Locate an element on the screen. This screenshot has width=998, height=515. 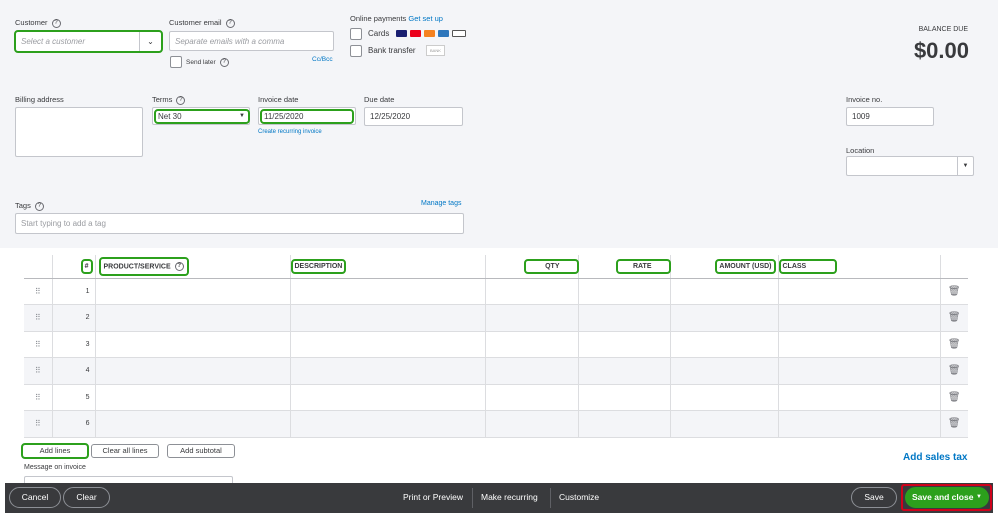
terms-select: Net 30 ▼ is located at coordinates (201, 116).